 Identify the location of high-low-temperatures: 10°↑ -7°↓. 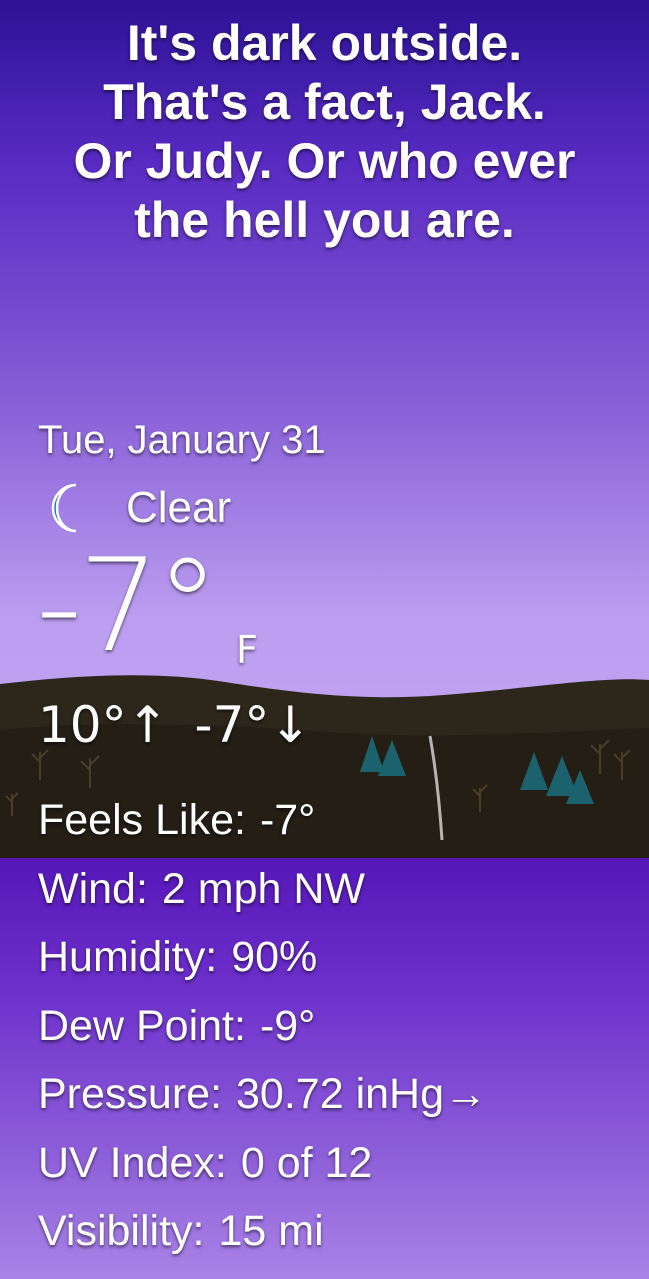
(174, 725).